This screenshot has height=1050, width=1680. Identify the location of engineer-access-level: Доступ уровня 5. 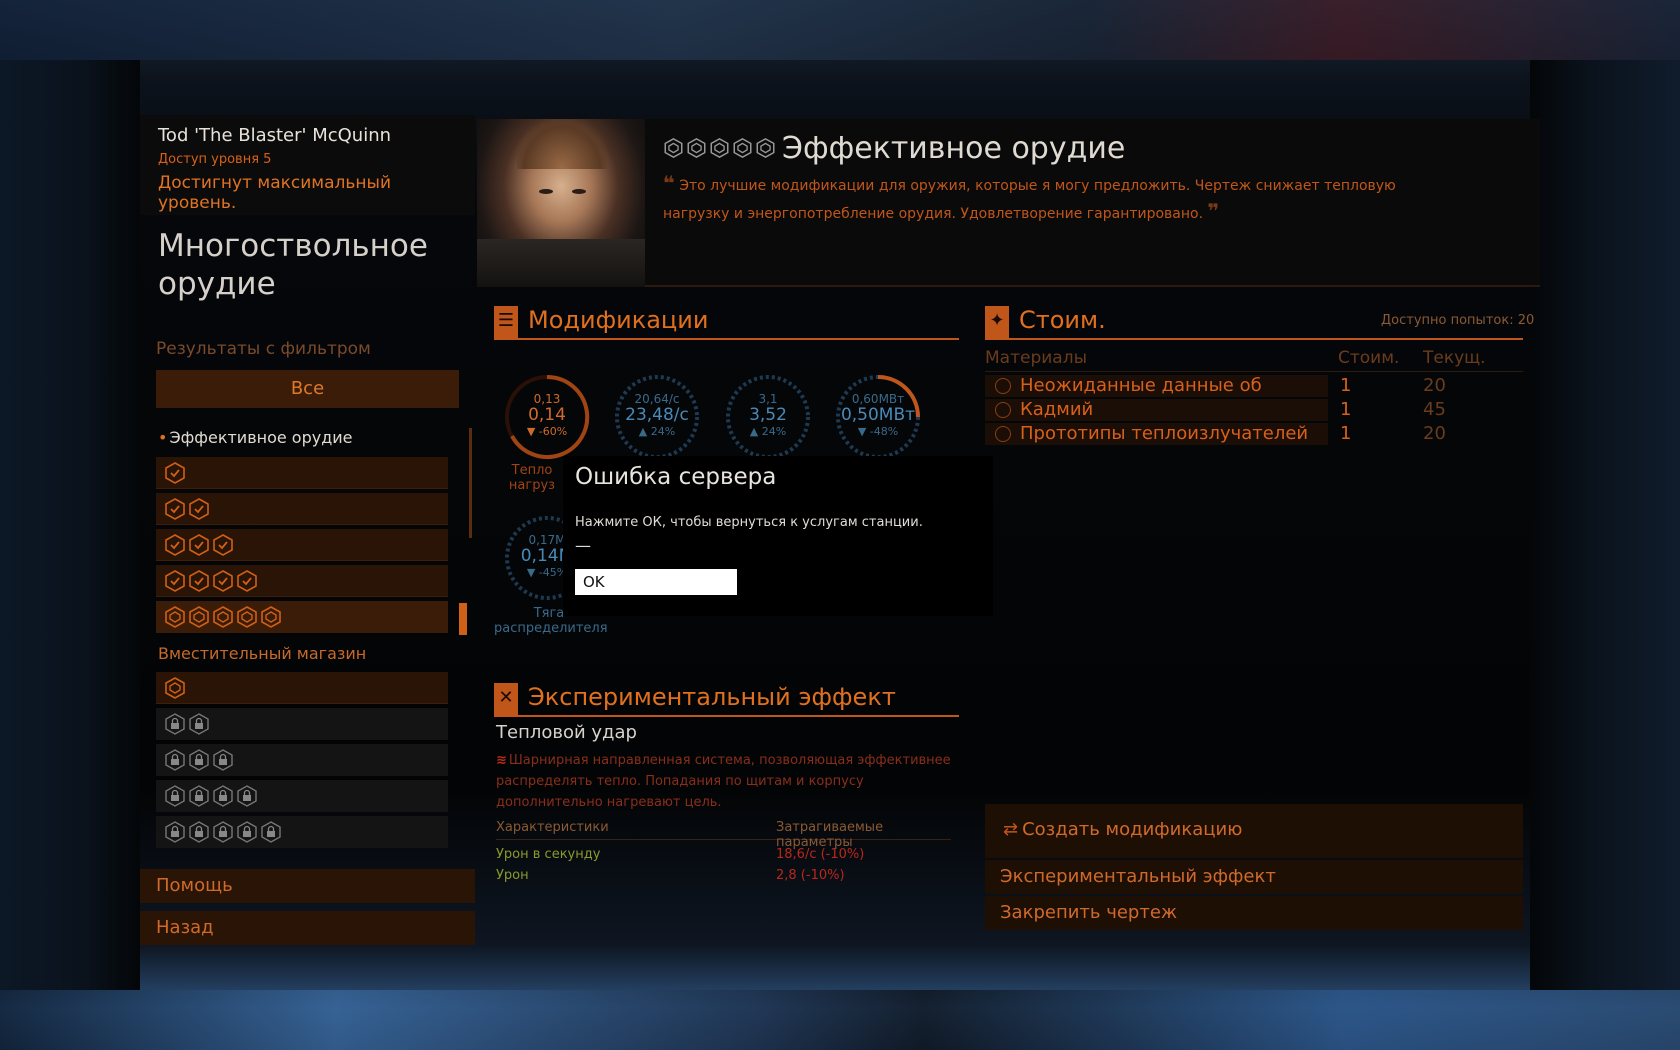
(215, 159).